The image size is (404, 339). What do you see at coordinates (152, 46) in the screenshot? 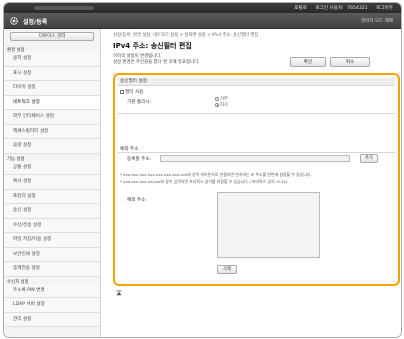
I see `page-title: IPv4 주소: 송신필터 편집` at bounding box center [152, 46].